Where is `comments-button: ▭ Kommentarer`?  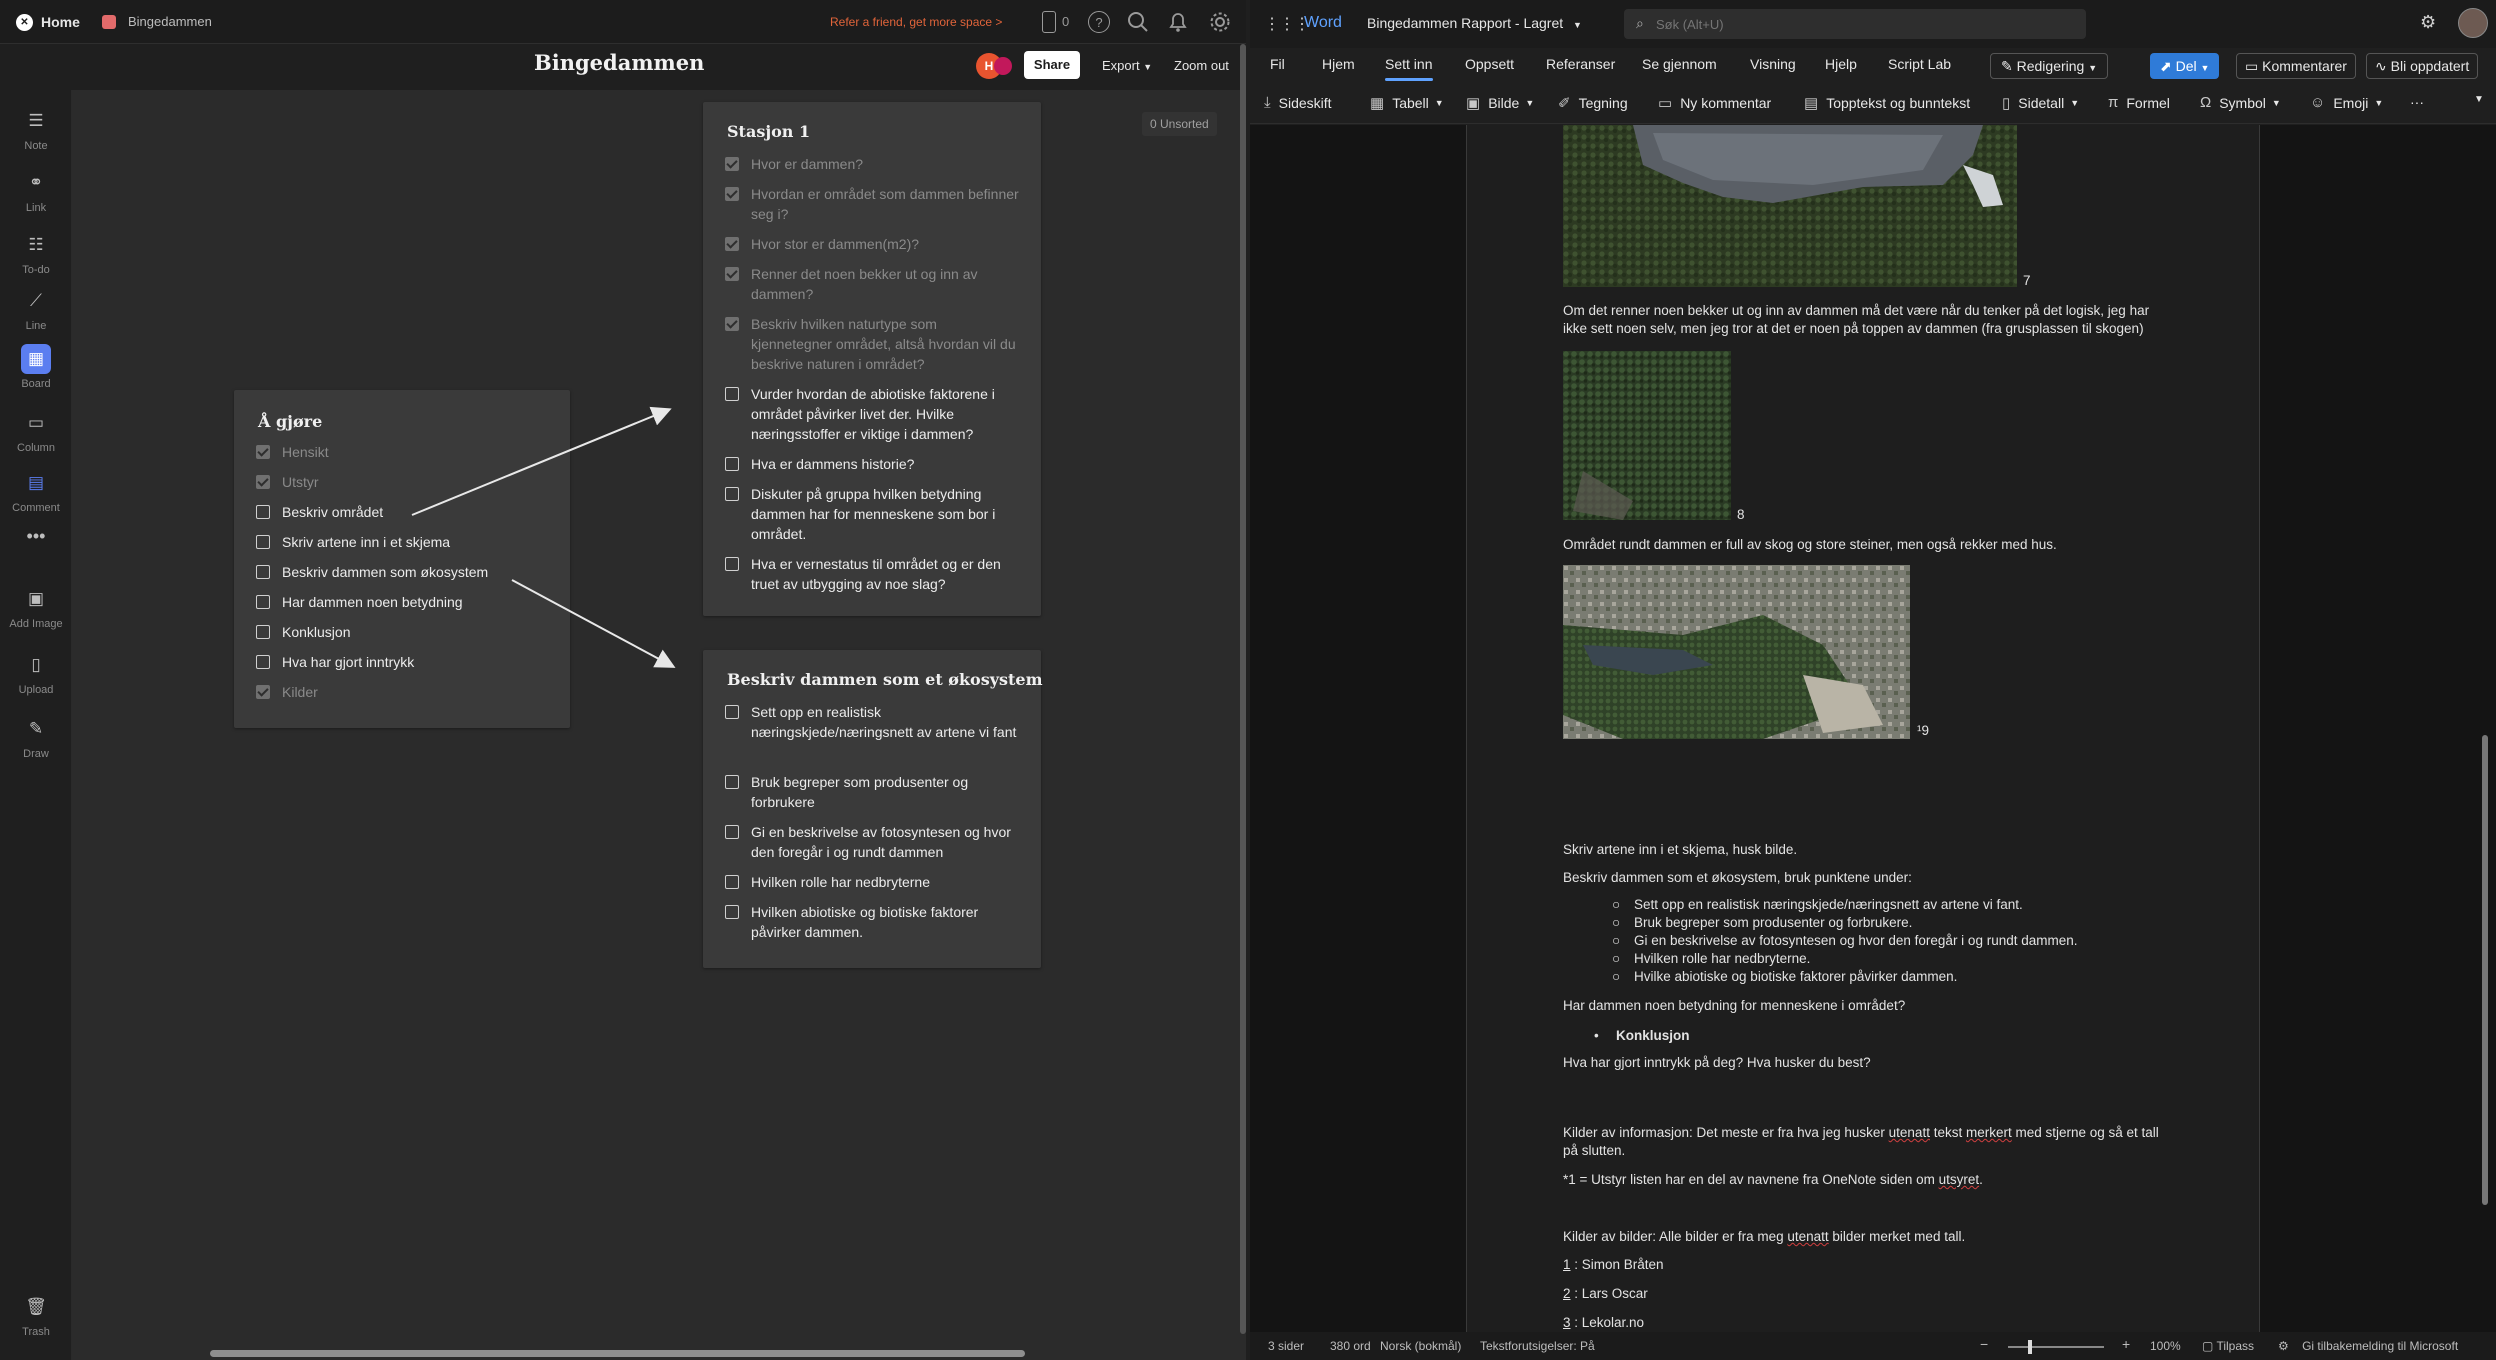
comments-button: ▭ Kommentarer is located at coordinates (2296, 66).